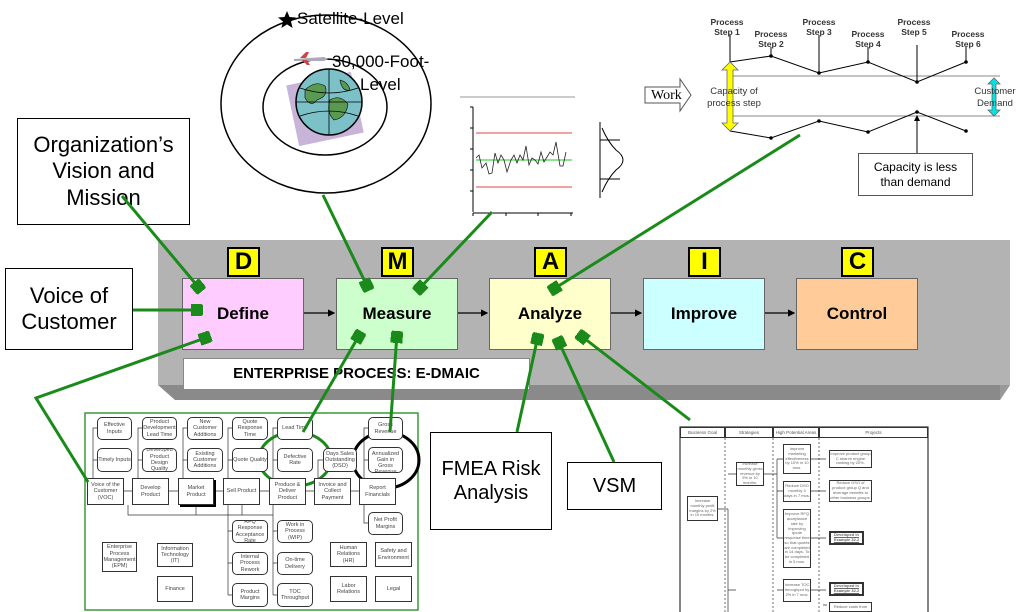 This screenshot has width=1024, height=612. I want to click on flowchart-box: Work in Process (WIP), so click(295, 531).